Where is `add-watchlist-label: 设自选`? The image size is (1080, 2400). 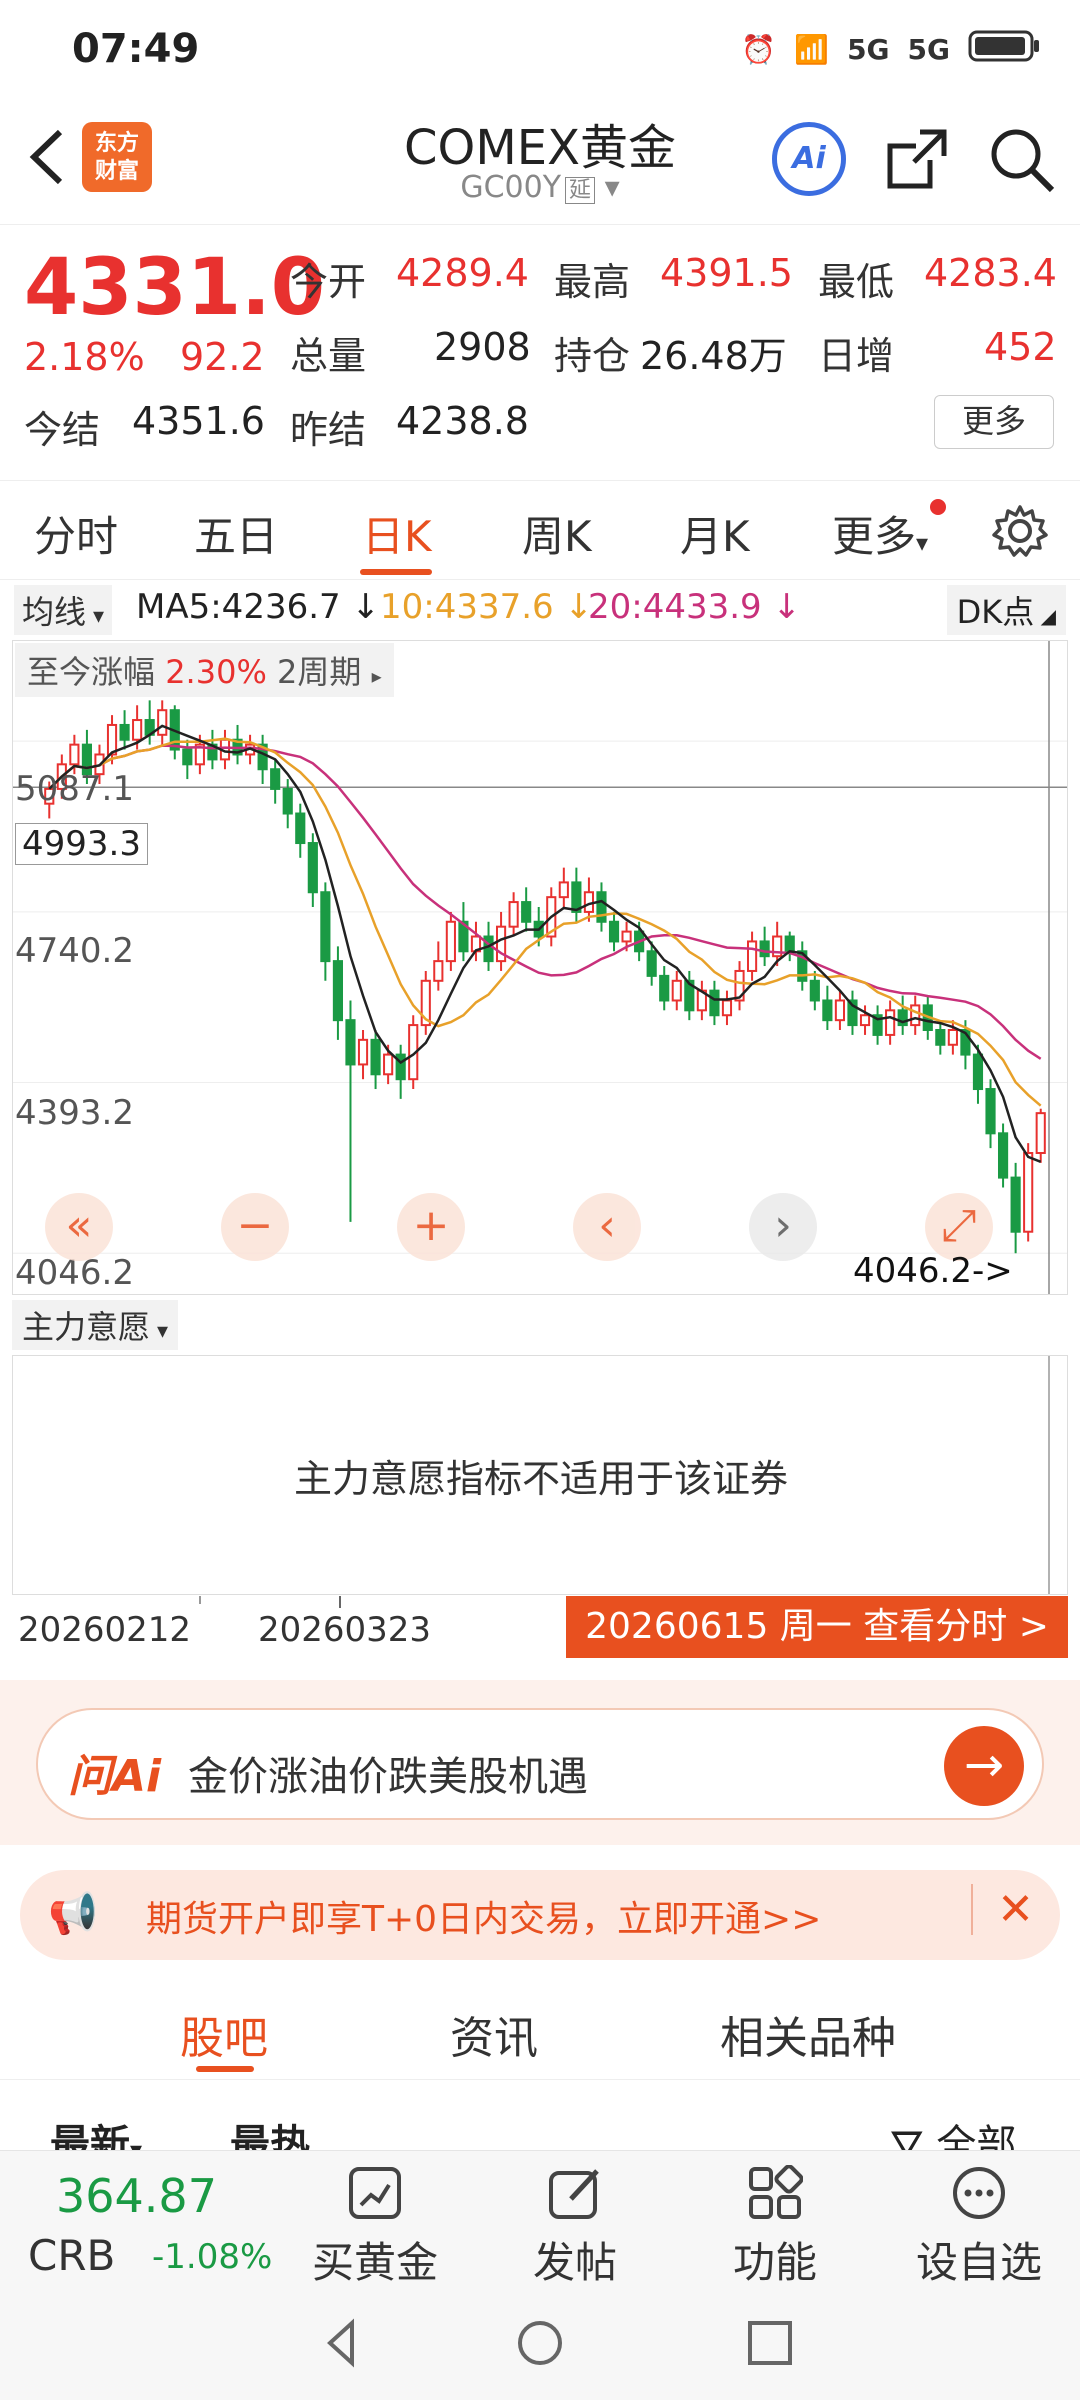 add-watchlist-label: 设自选 is located at coordinates (978, 2262).